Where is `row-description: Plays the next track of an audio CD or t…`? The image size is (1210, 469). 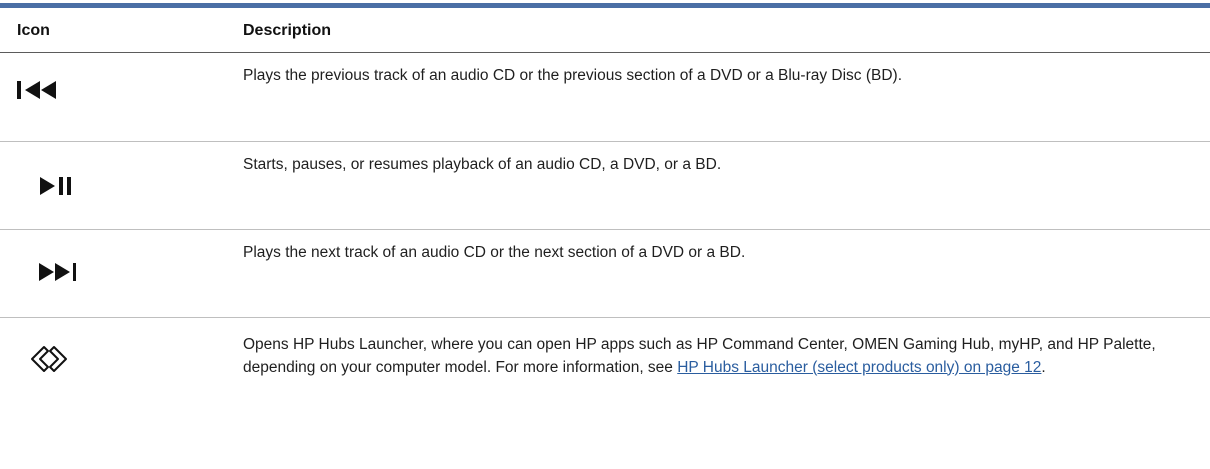 row-description: Plays the next track of an audio CD or t… is located at coordinates (494, 252).